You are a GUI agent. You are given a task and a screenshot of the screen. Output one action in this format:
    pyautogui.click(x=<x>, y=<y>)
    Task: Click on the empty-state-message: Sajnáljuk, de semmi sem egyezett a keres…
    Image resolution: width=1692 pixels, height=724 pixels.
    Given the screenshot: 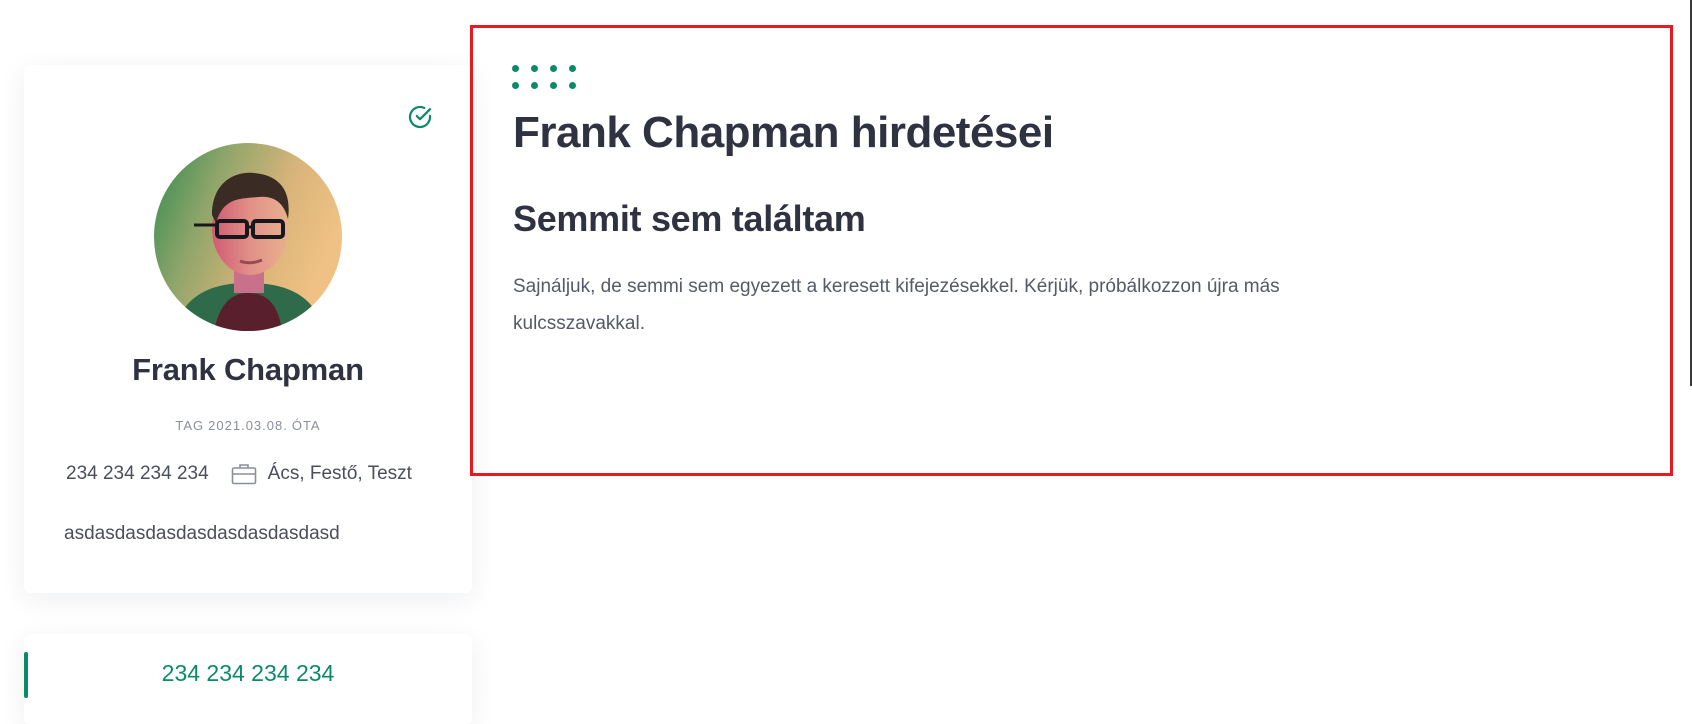 What is the action you would take?
    pyautogui.click(x=896, y=305)
    